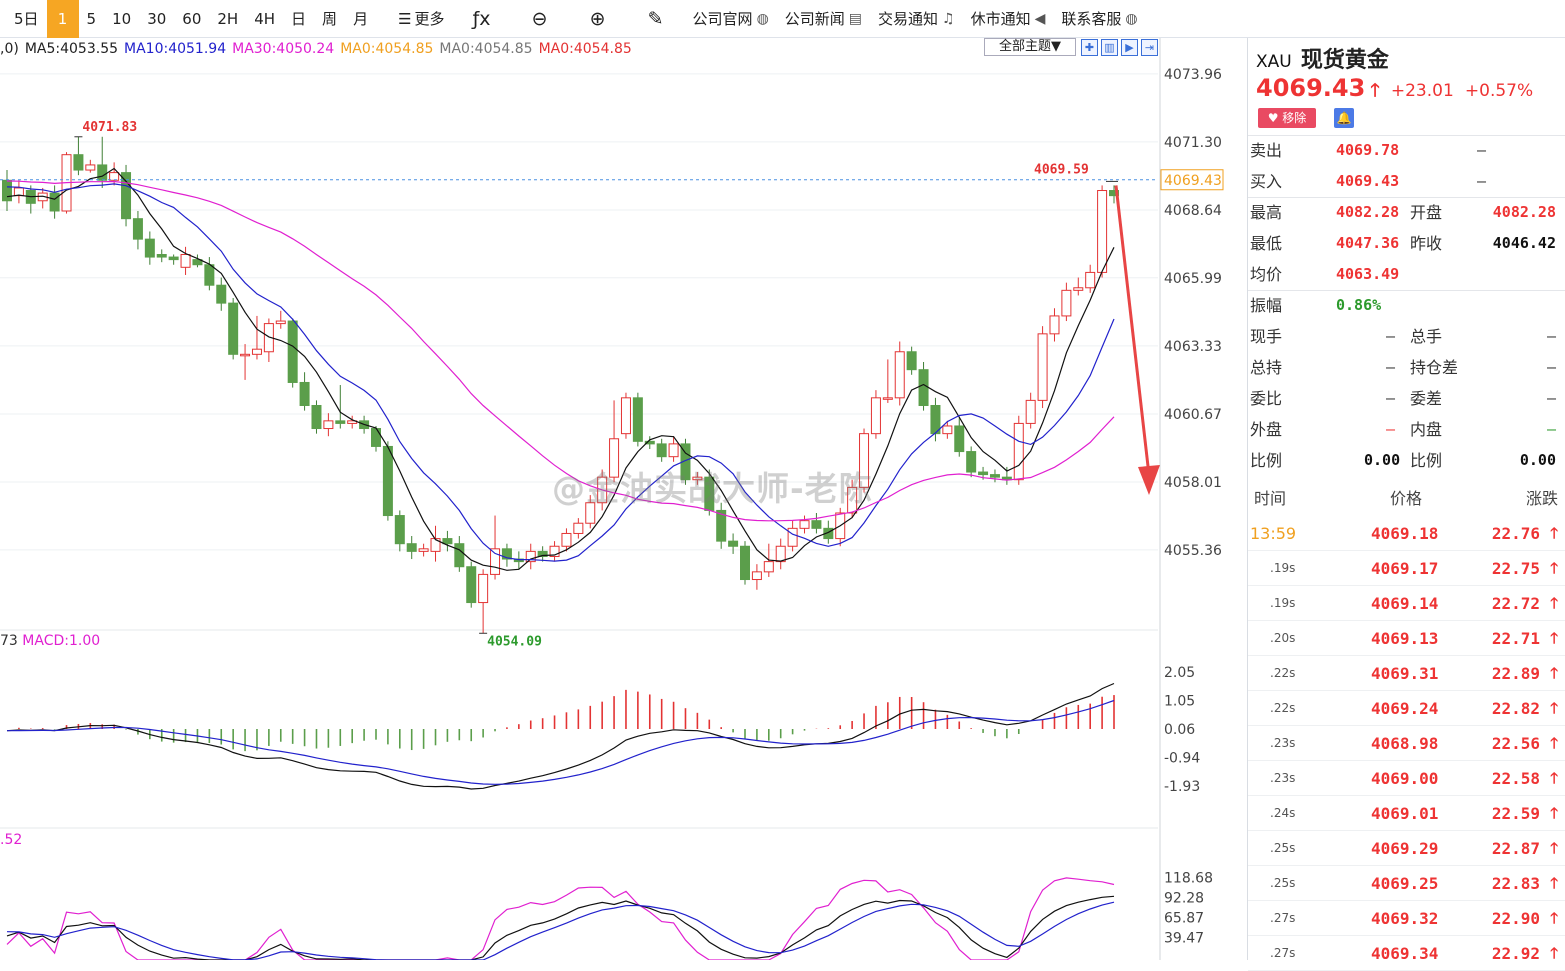 The width and height of the screenshot is (1565, 971). What do you see at coordinates (121, 19) in the screenshot?
I see `period-3: 10` at bounding box center [121, 19].